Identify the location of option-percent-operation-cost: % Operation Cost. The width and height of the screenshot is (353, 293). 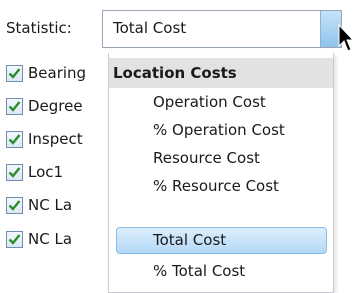
(221, 130).